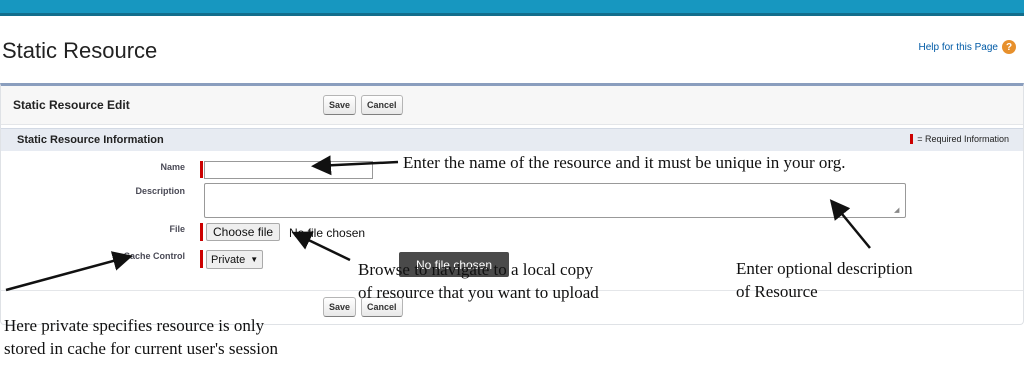 This screenshot has height=377, width=1024. I want to click on question-icon: ?, so click(1009, 47).